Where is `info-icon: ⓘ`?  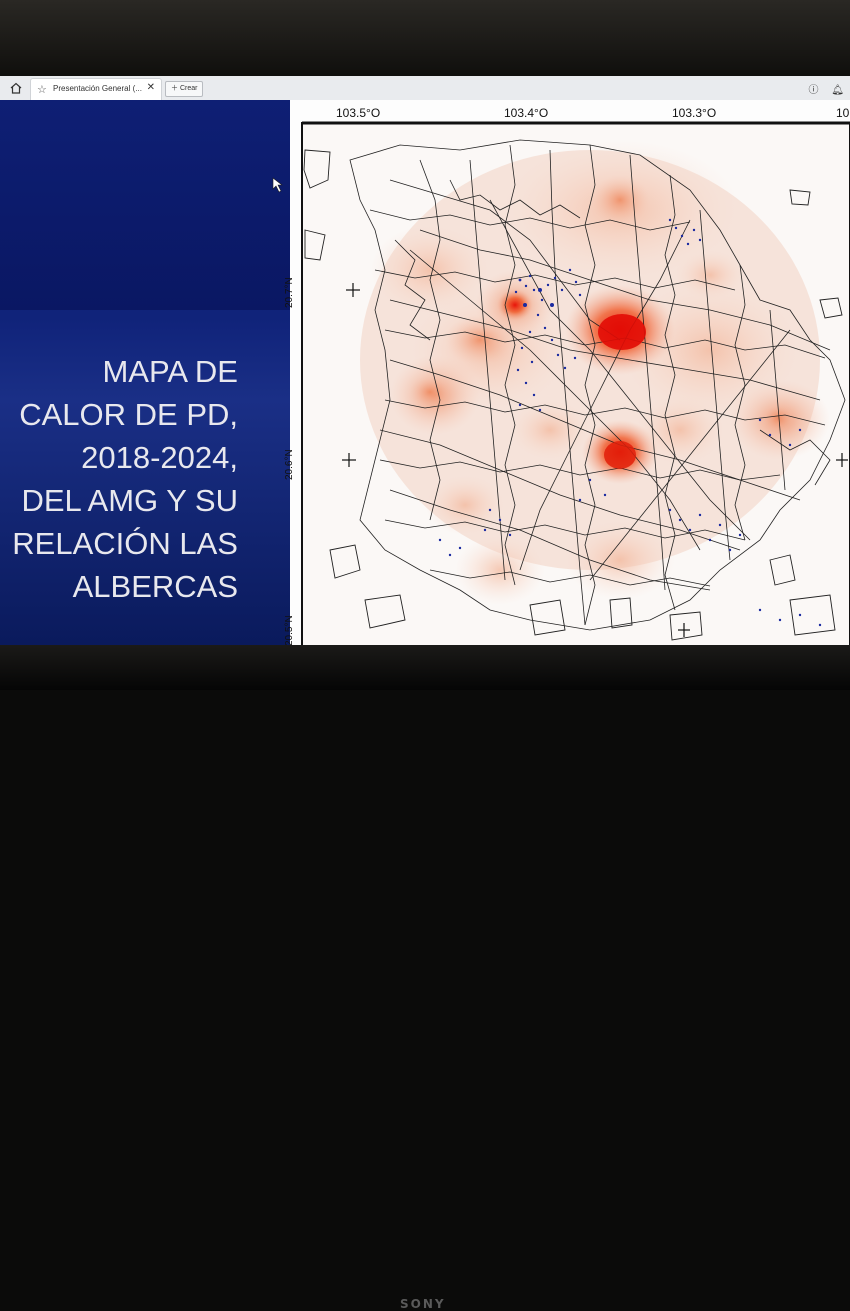 info-icon: ⓘ is located at coordinates (814, 90).